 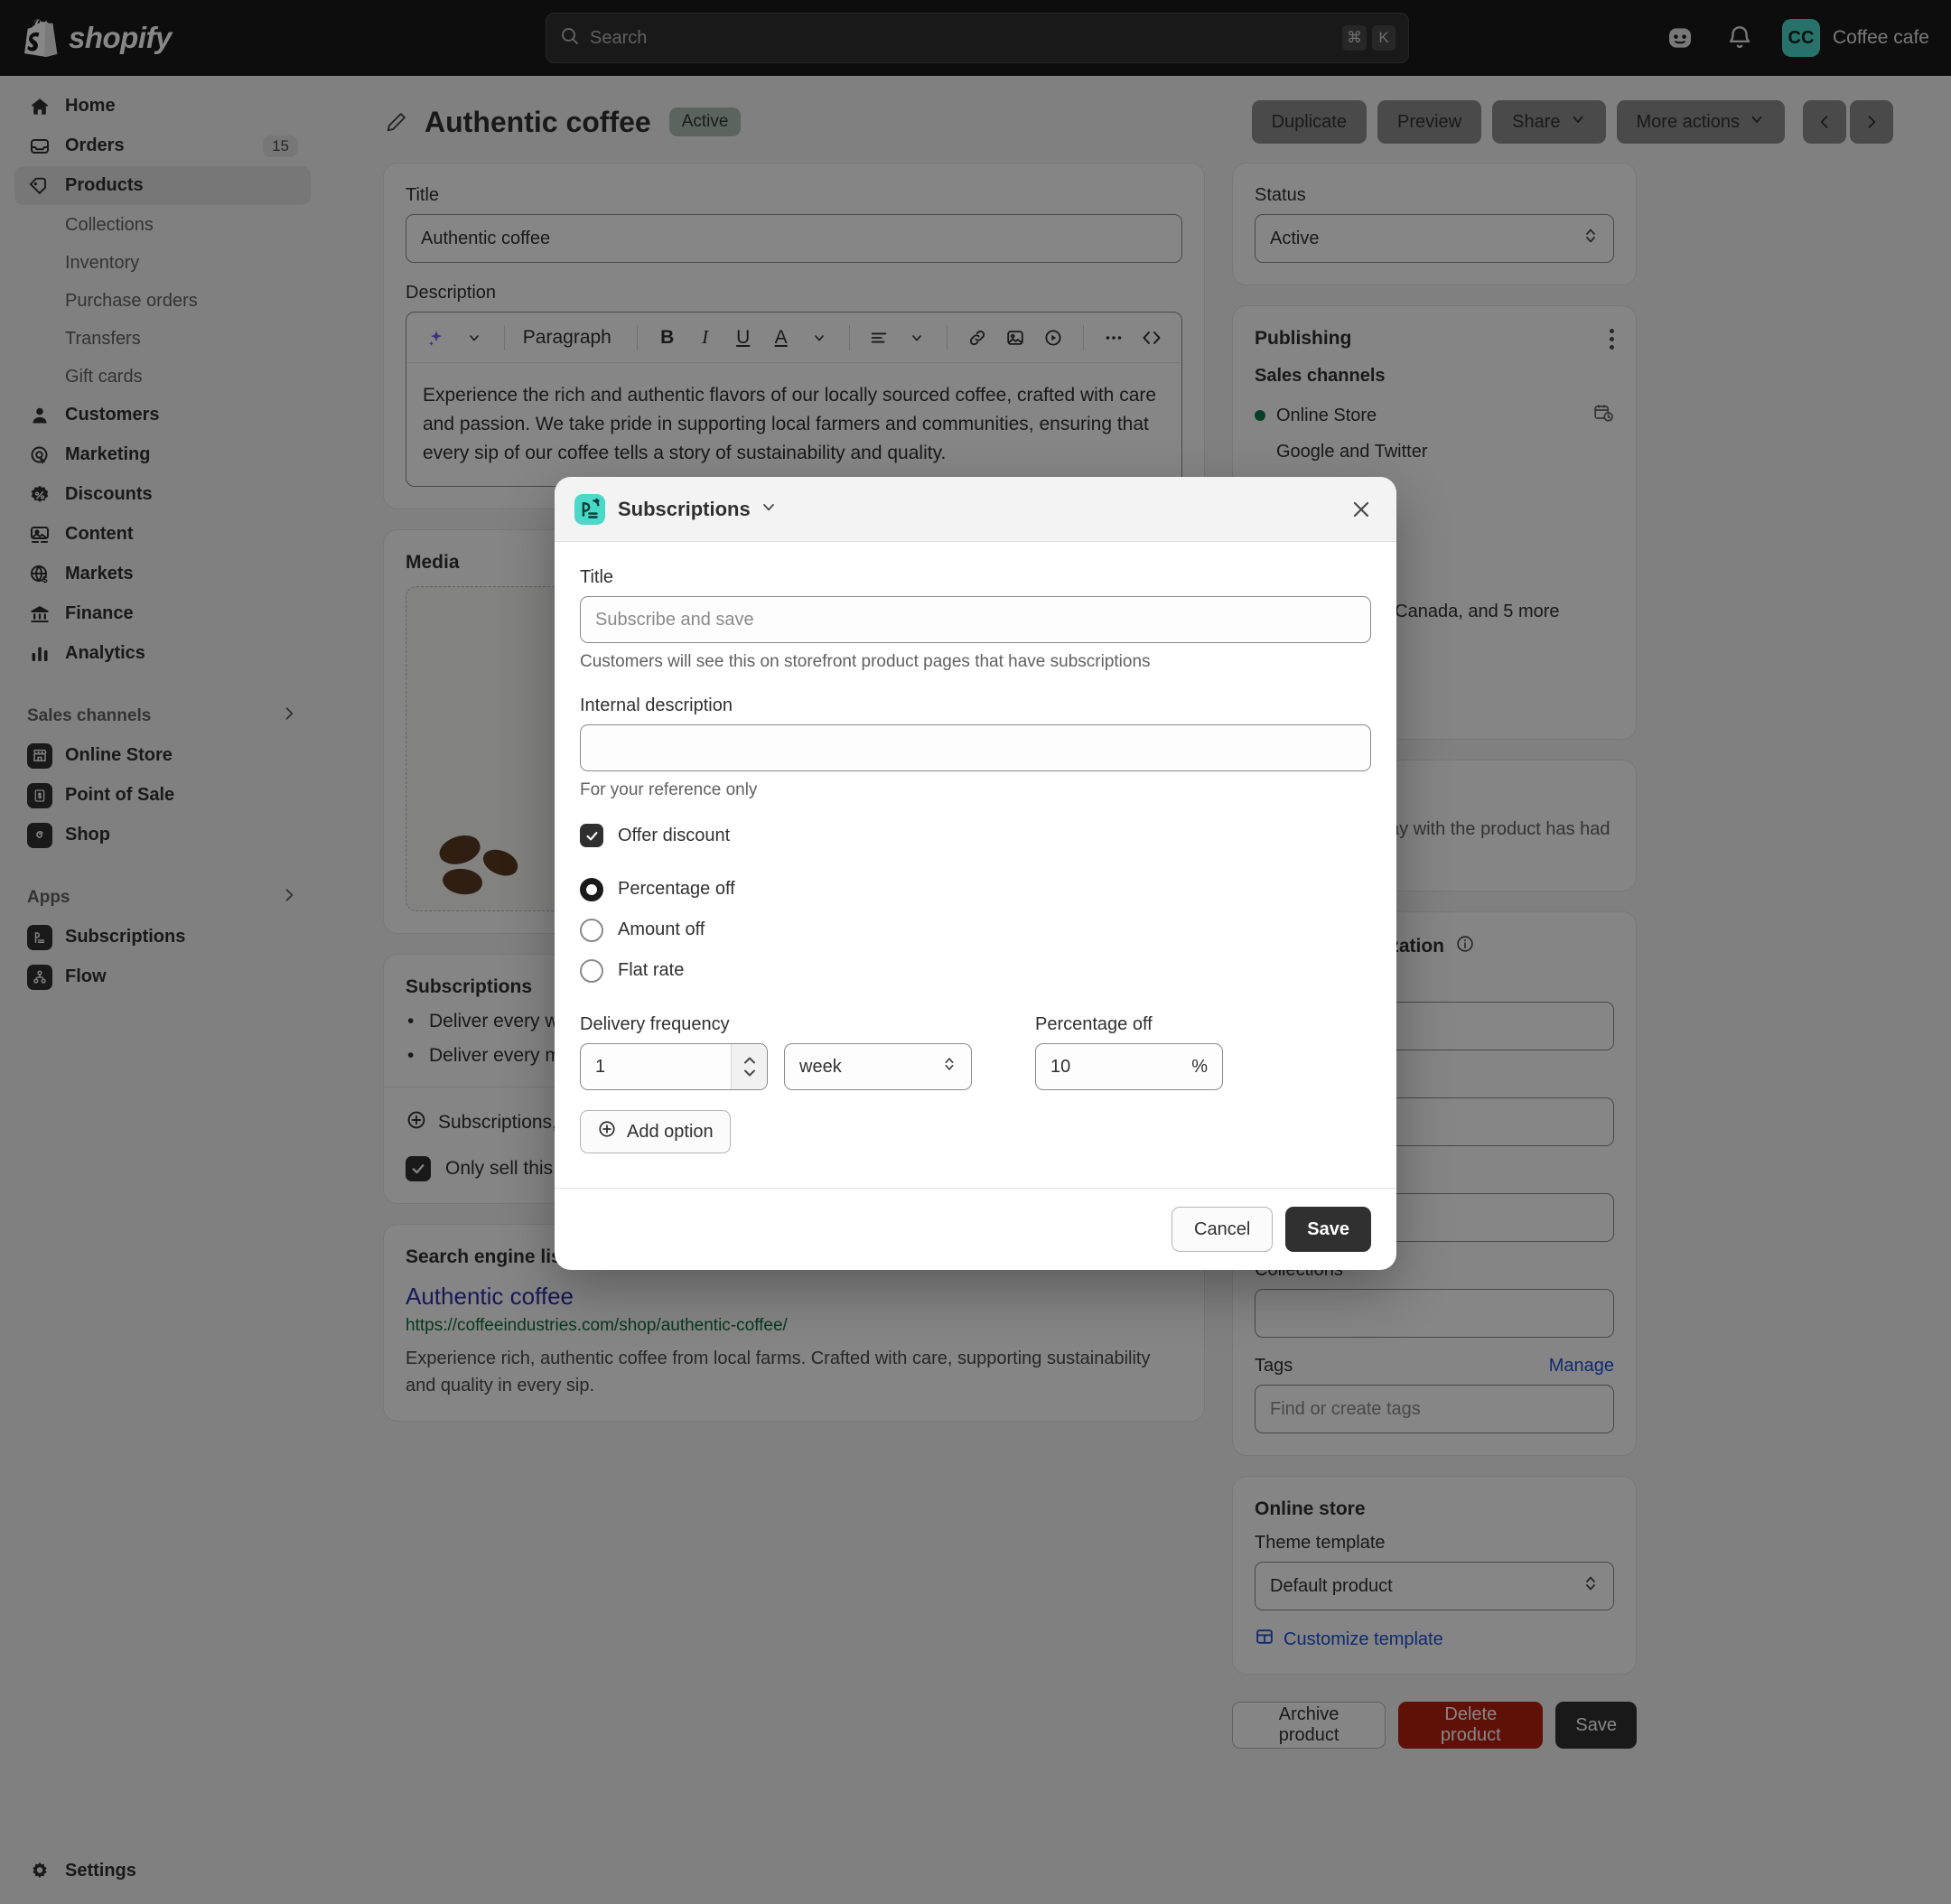 What do you see at coordinates (657, 705) in the screenshot?
I see `internal-description-label: Internal description` at bounding box center [657, 705].